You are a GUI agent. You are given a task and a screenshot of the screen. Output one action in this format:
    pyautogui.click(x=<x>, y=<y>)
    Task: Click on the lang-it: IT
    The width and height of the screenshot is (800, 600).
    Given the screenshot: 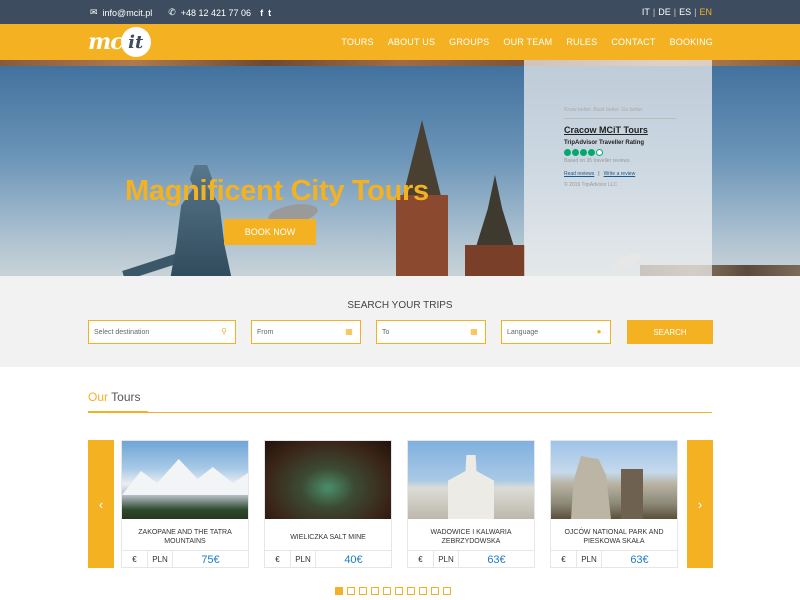 What is the action you would take?
    pyautogui.click(x=646, y=12)
    